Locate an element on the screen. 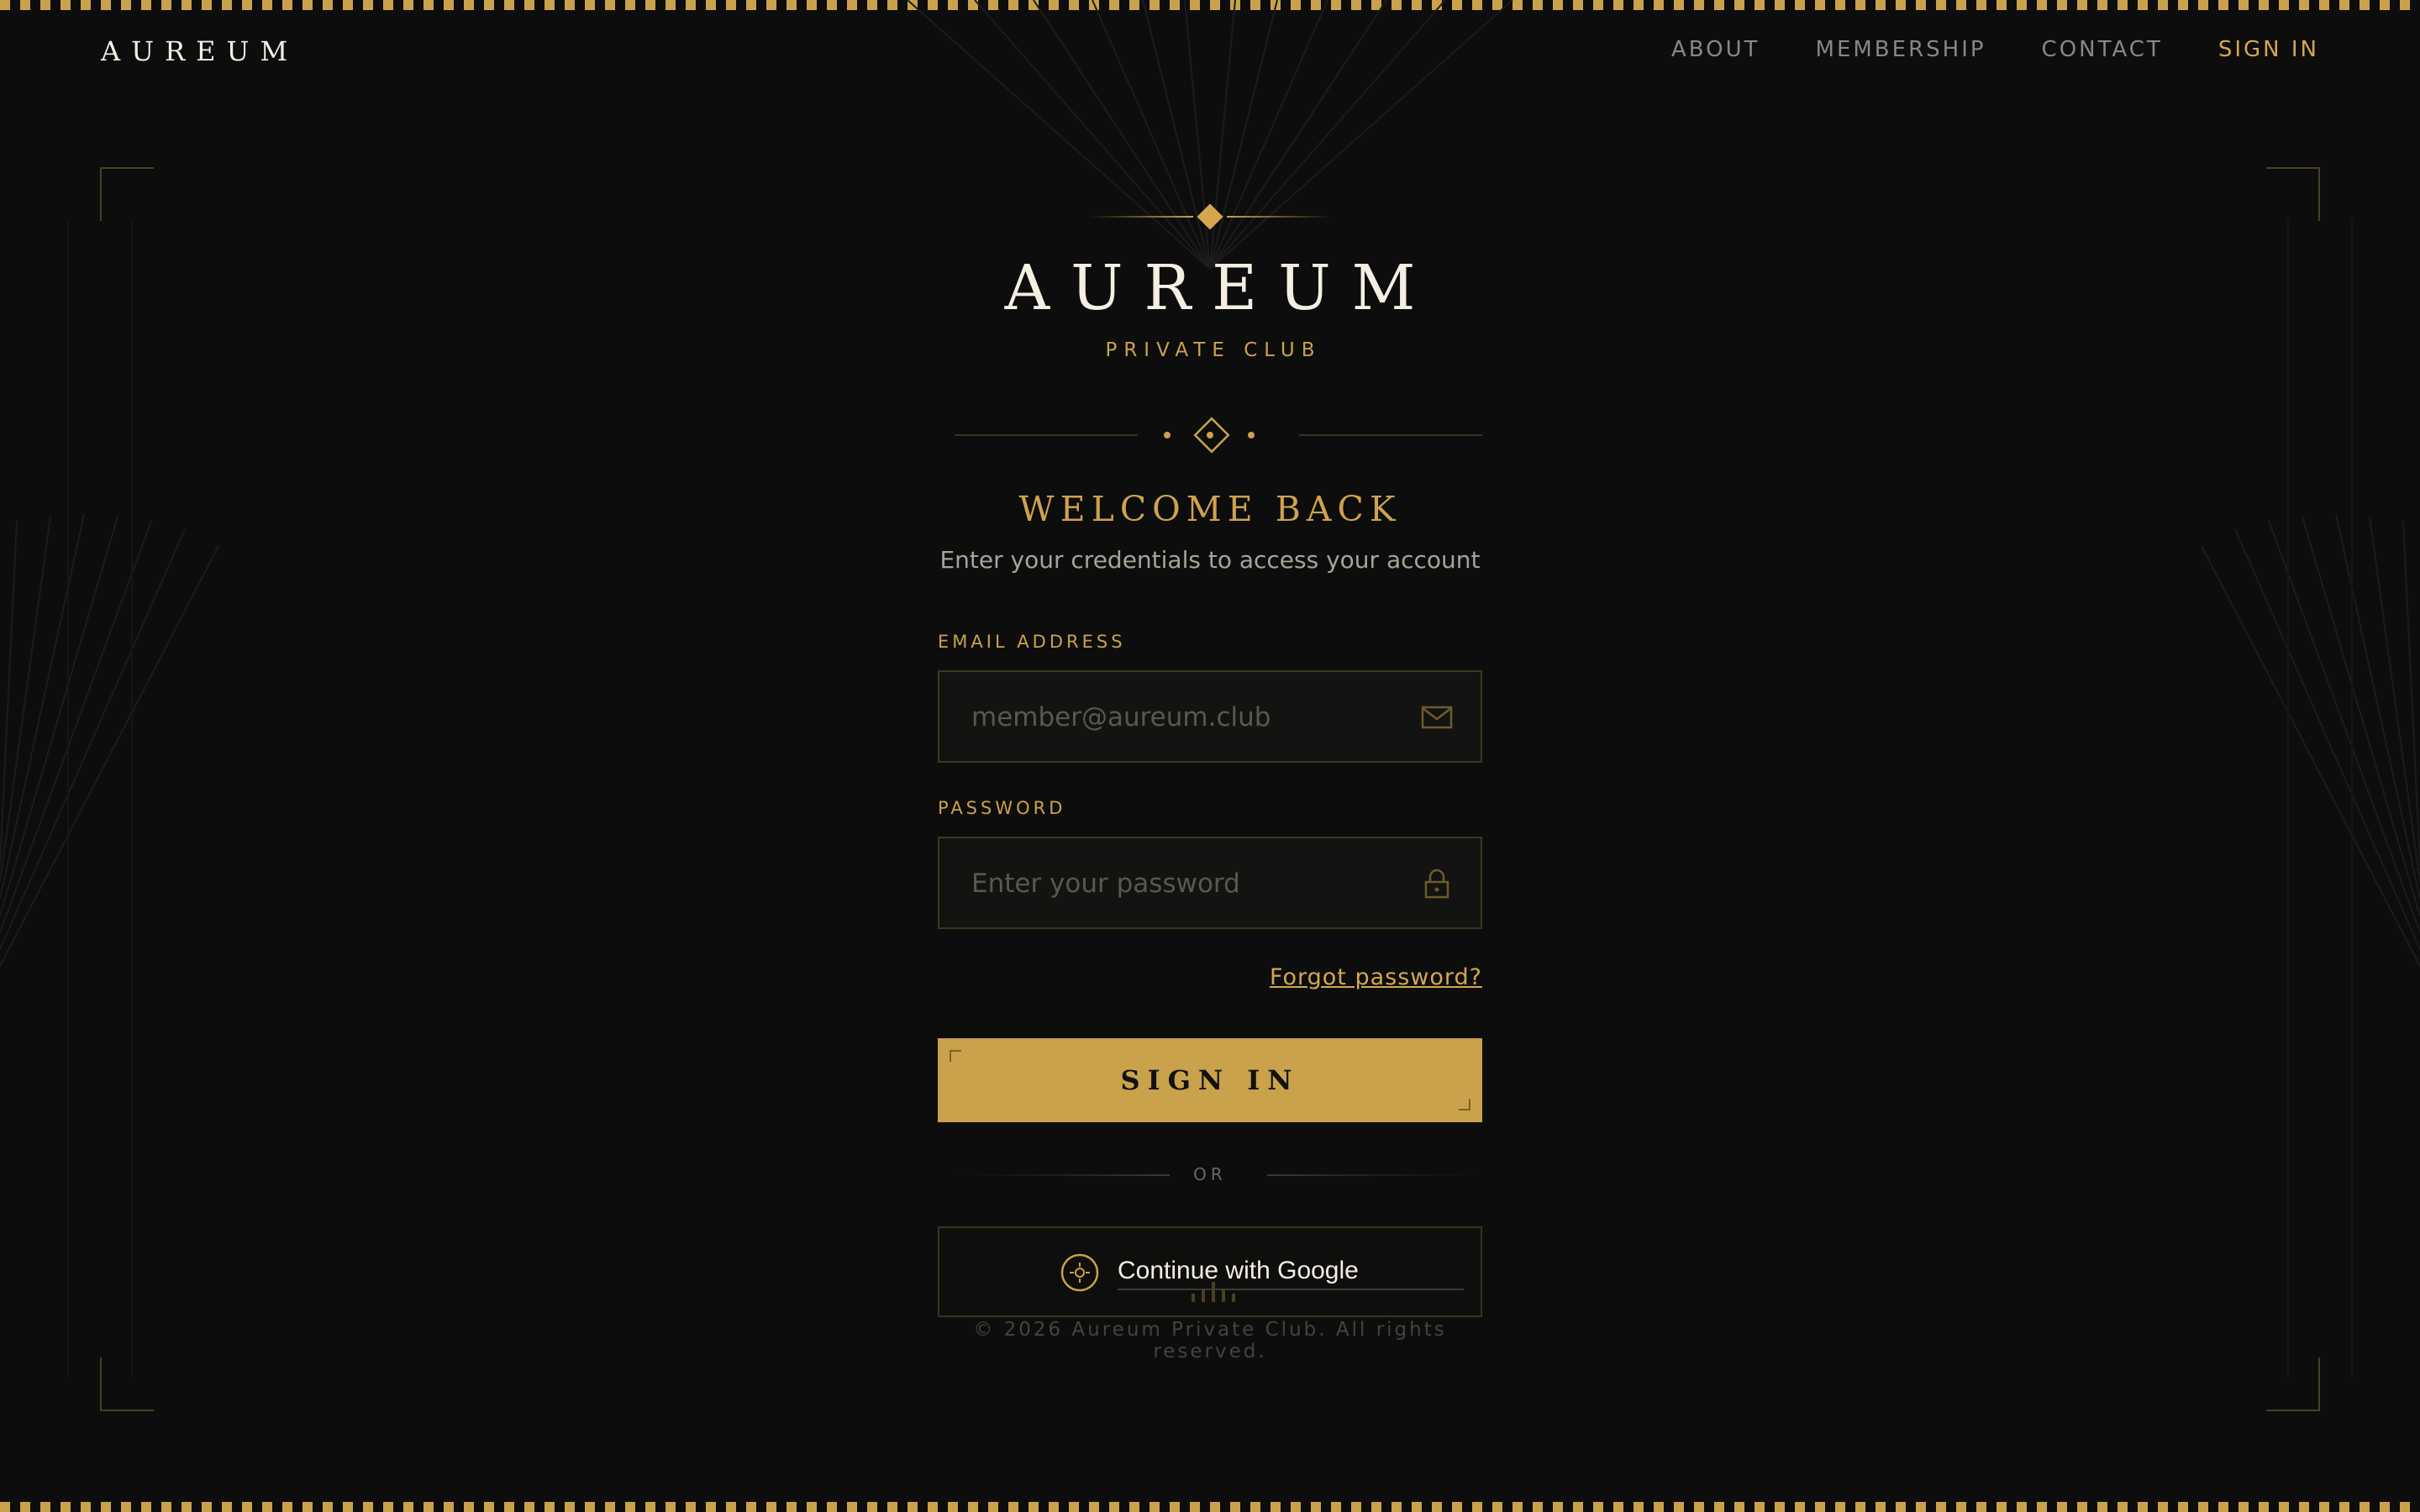  forgot-password-link: Forgot password? is located at coordinates (1376, 977).